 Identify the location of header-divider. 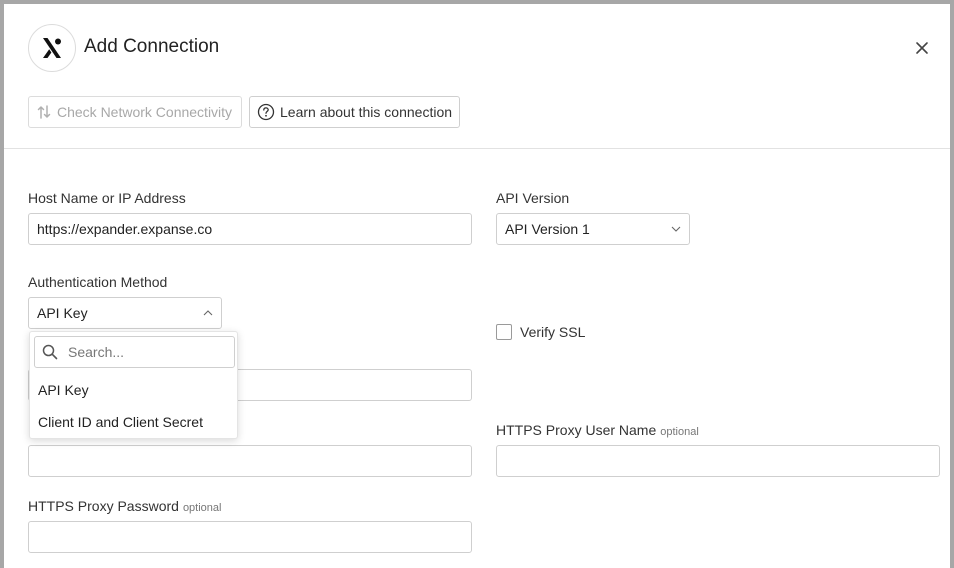
(477, 148).